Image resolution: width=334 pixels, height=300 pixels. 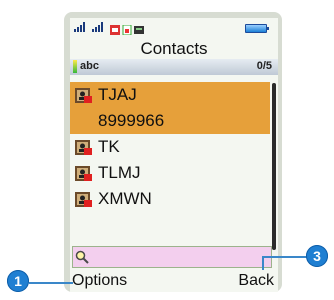 What do you see at coordinates (174, 48) in the screenshot?
I see `page-title: Contacts` at bounding box center [174, 48].